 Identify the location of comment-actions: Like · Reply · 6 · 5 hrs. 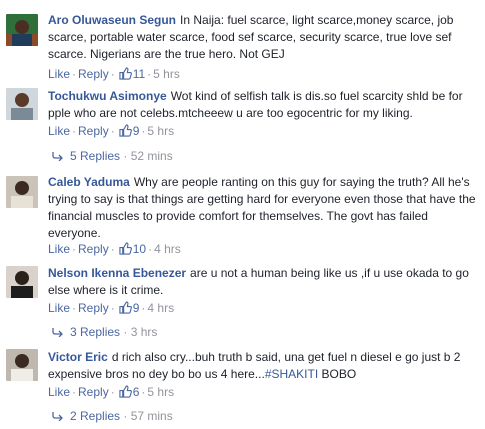
(111, 392).